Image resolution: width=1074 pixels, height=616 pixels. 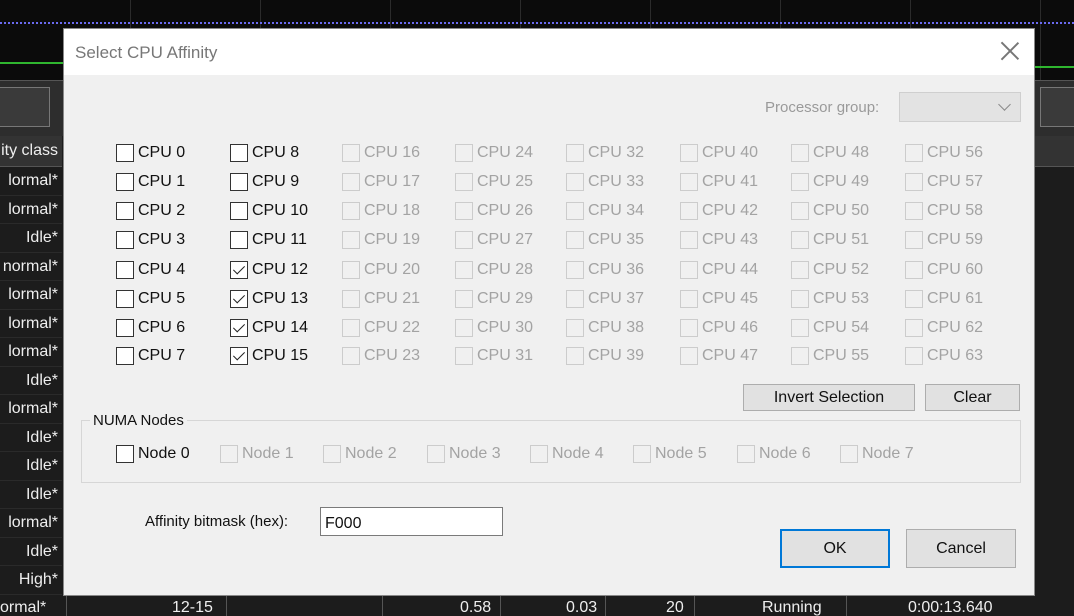 What do you see at coordinates (381, 182) in the screenshot?
I see `cpu-checkbox-17: CPU 17` at bounding box center [381, 182].